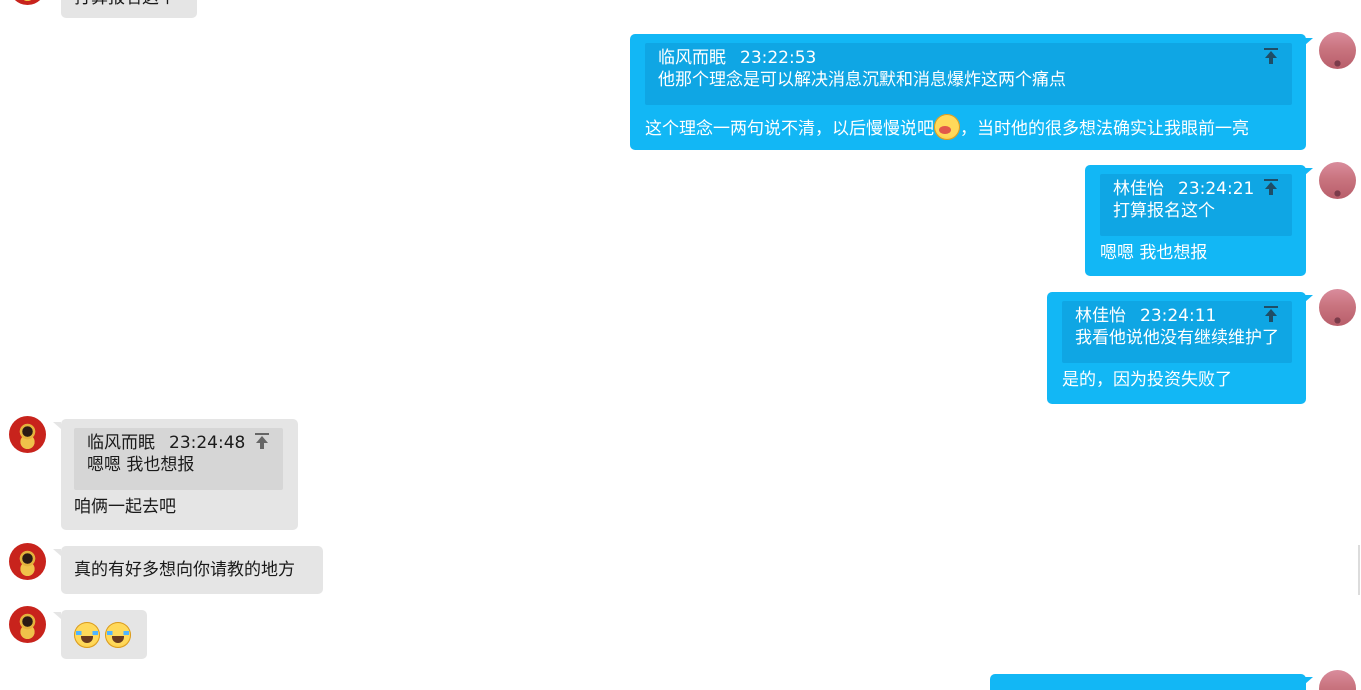 This screenshot has height=690, width=1361. Describe the element at coordinates (1178, 316) in the screenshot. I see `quote-time: 23:24:11` at that location.